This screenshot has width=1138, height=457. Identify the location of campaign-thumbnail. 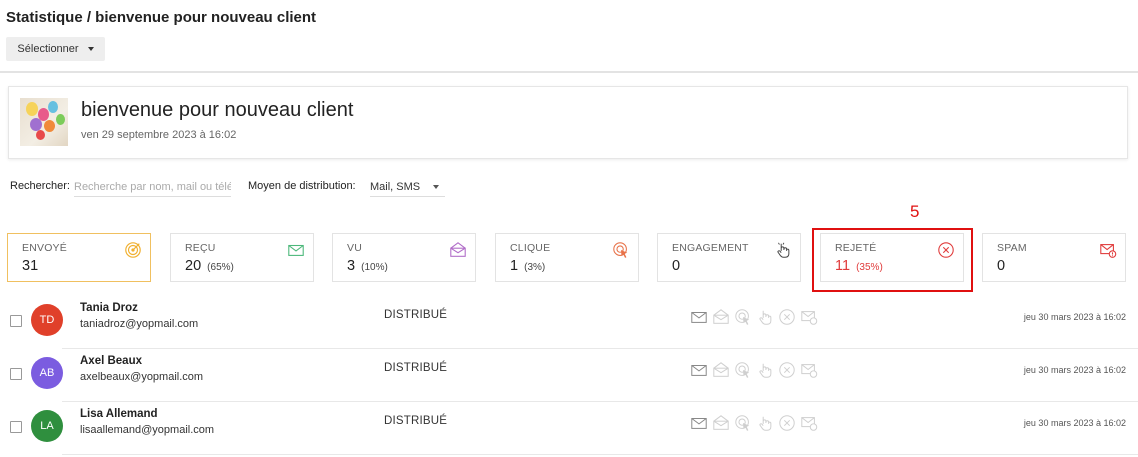
(44, 122).